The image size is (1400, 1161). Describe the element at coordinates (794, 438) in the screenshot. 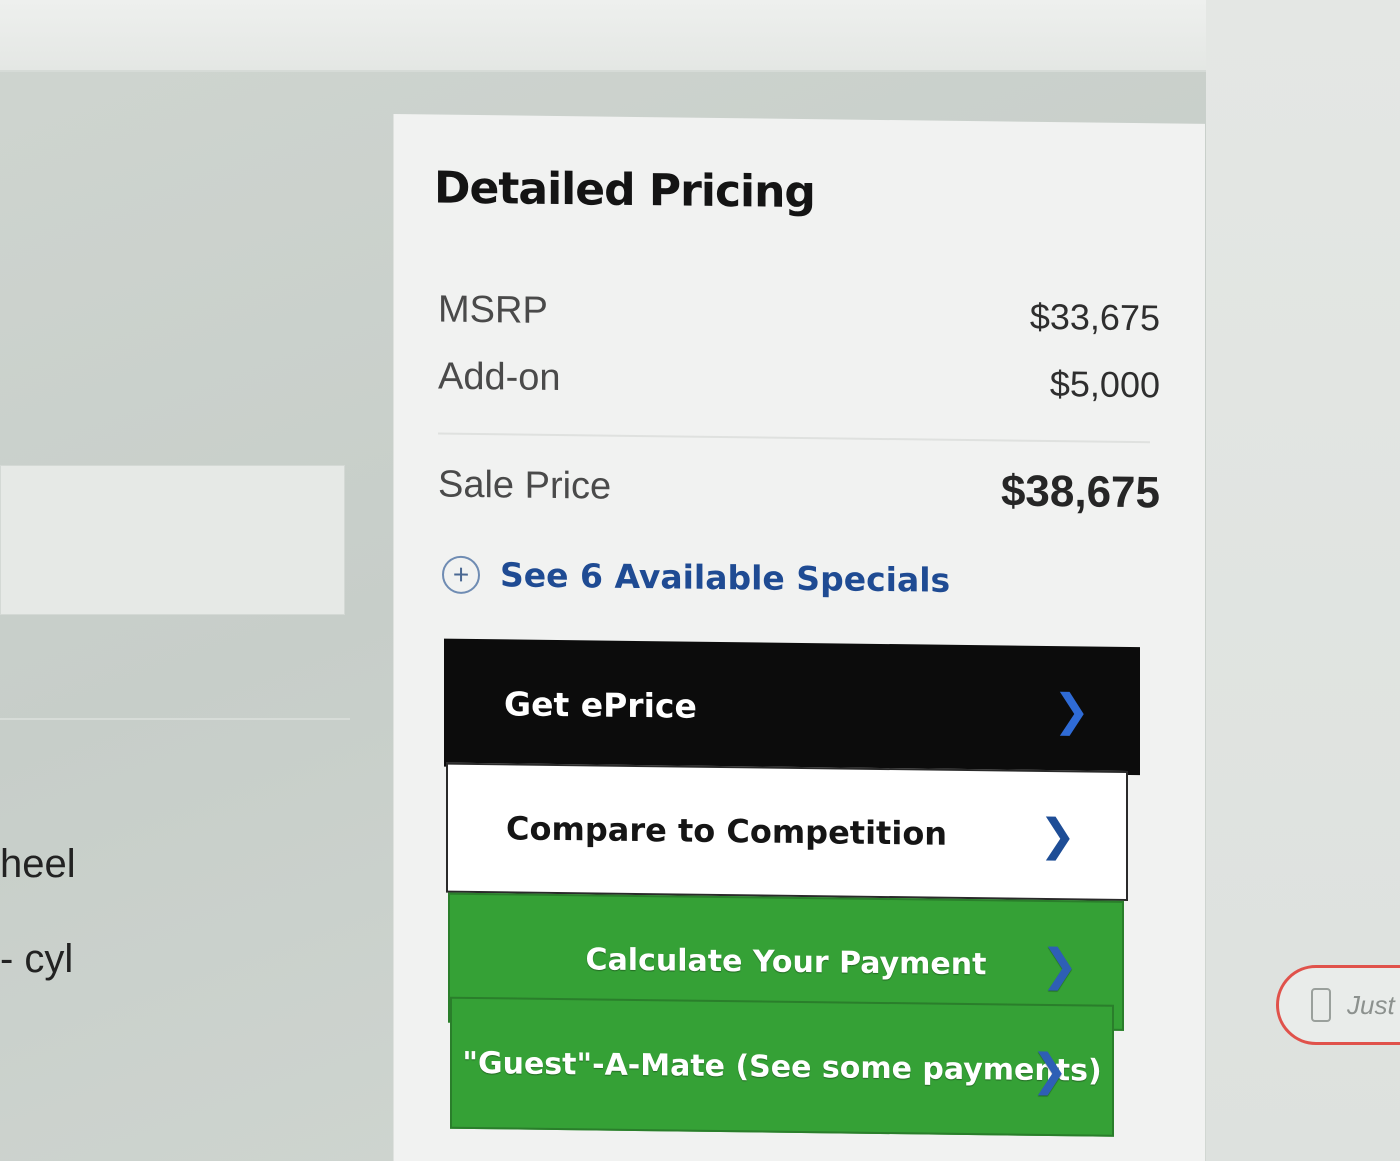

I see `price-divider` at that location.